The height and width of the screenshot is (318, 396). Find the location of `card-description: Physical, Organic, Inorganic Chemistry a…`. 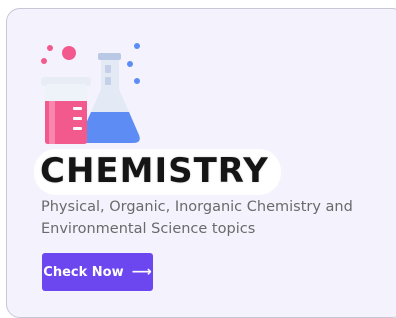

card-description: Physical, Organic, Inorganic Chemistry a… is located at coordinates (197, 218).